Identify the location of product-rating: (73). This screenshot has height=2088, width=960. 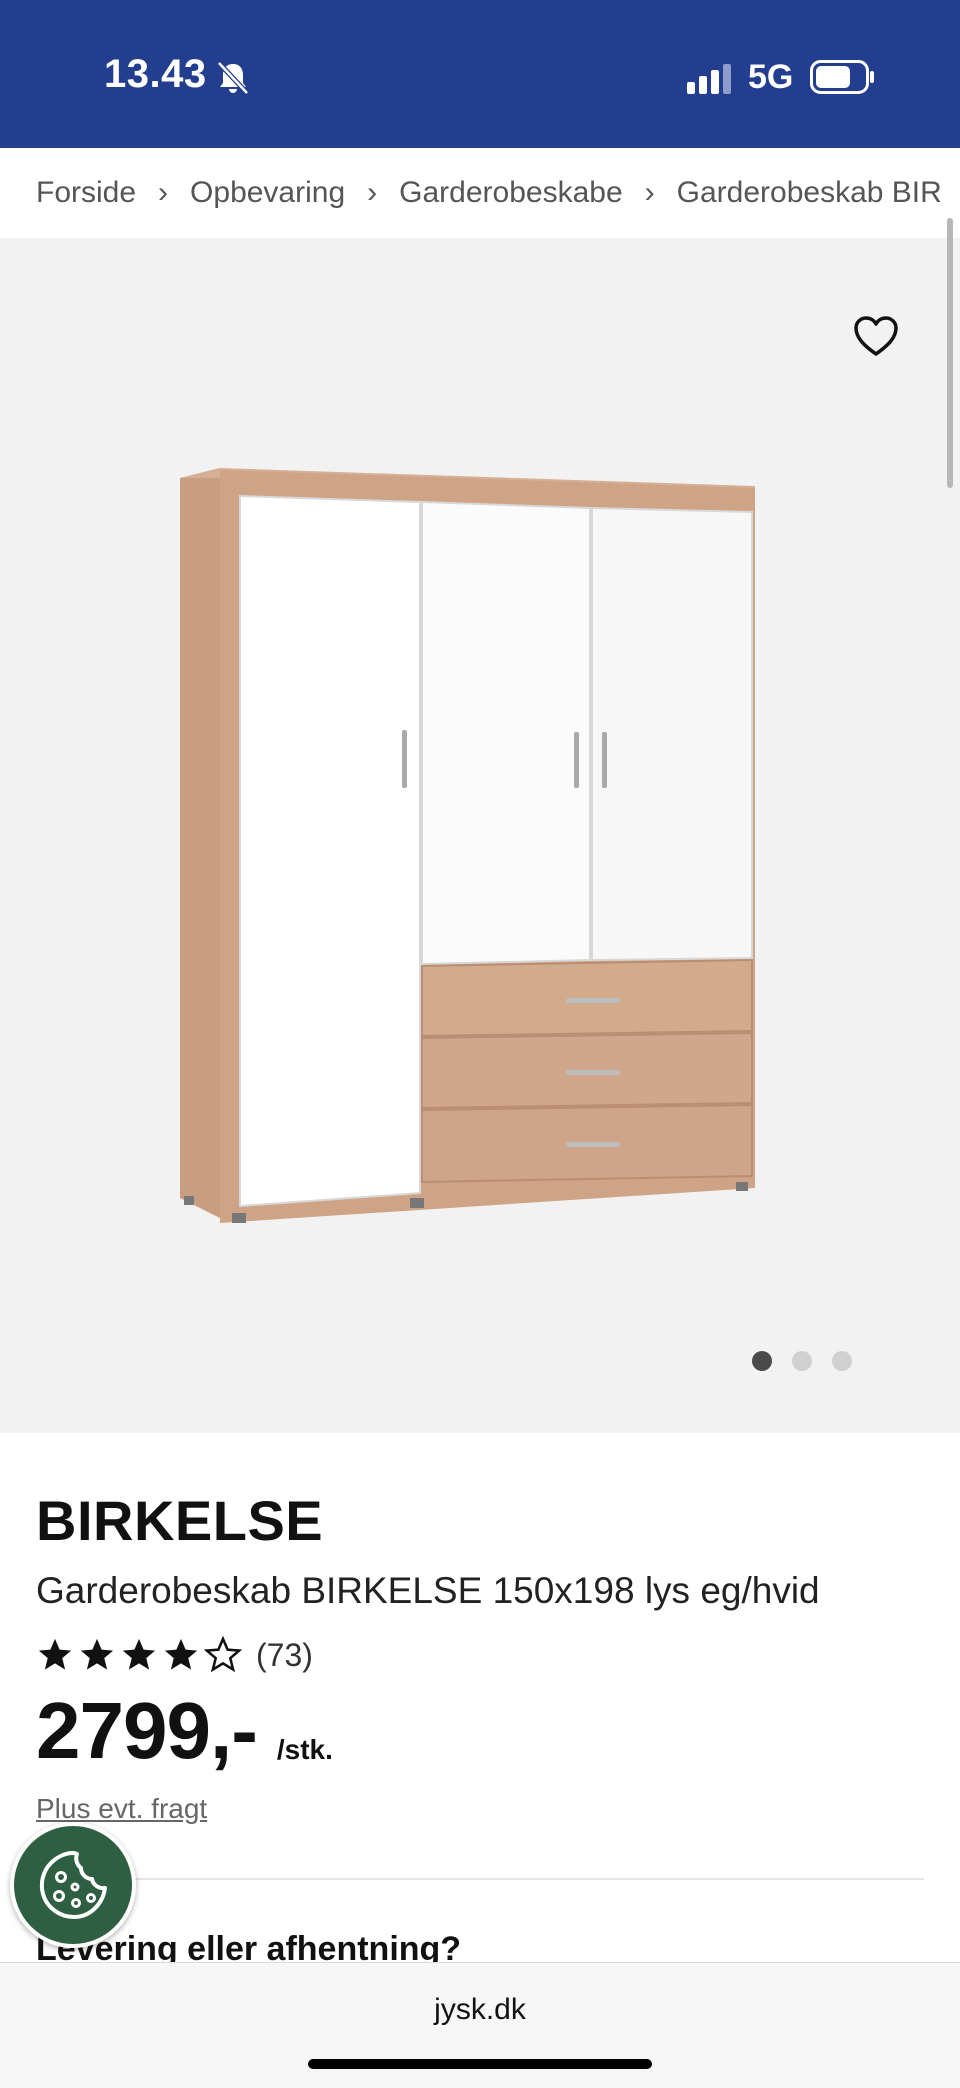
(174, 1655).